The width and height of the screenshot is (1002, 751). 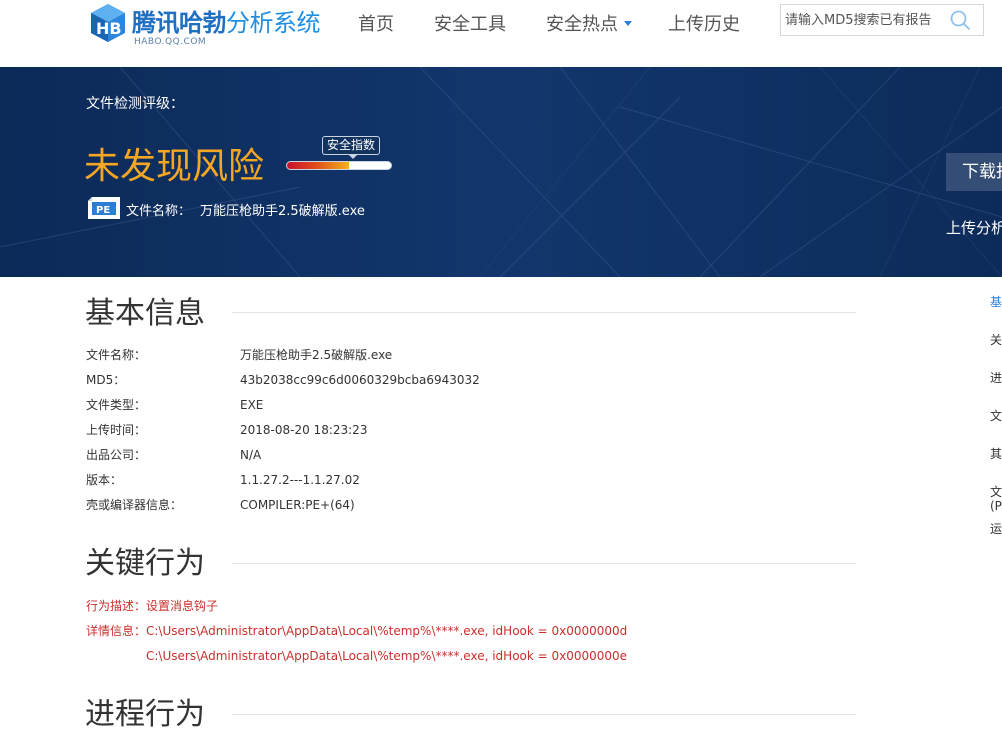 I want to click on side-nav-item-file-pe-suffix: (P, so click(x=996, y=506).